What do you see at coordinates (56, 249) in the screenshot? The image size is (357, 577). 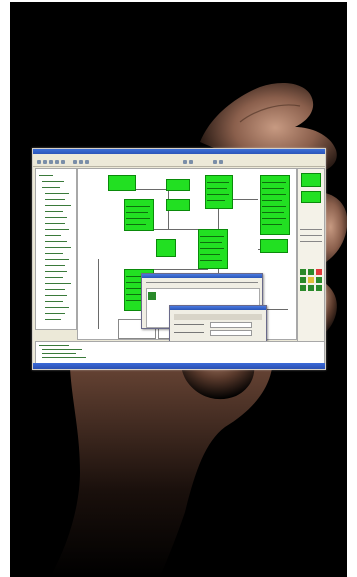 I see `model-tree-panel` at bounding box center [56, 249].